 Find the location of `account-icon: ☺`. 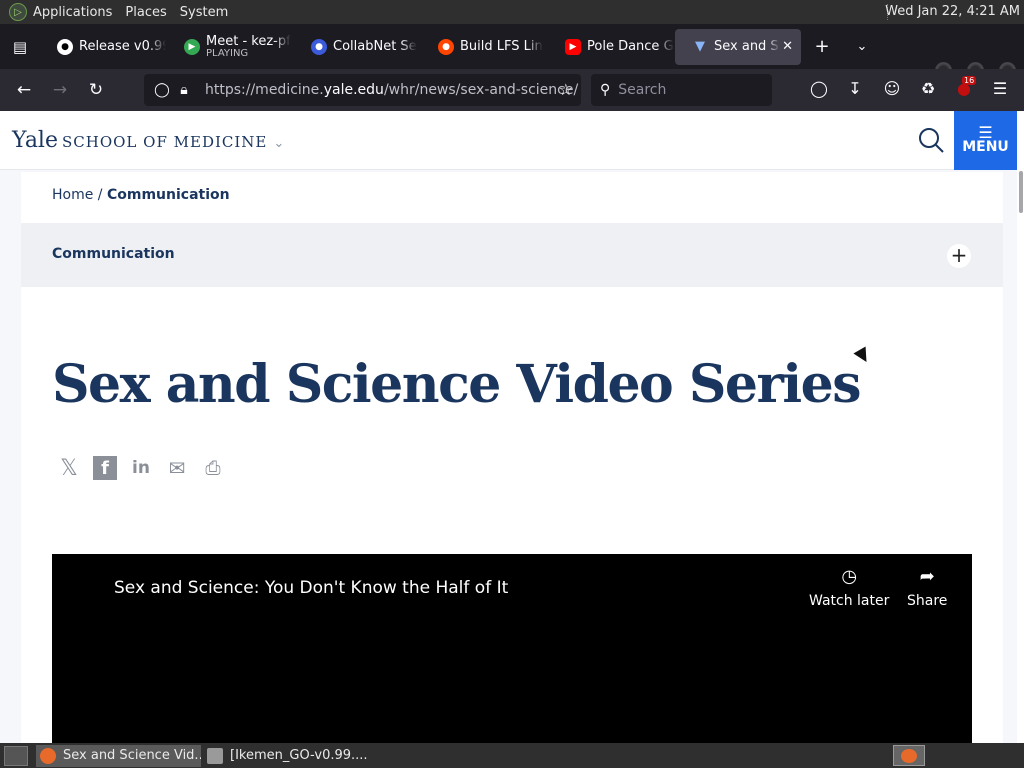

account-icon: ☺ is located at coordinates (892, 88).